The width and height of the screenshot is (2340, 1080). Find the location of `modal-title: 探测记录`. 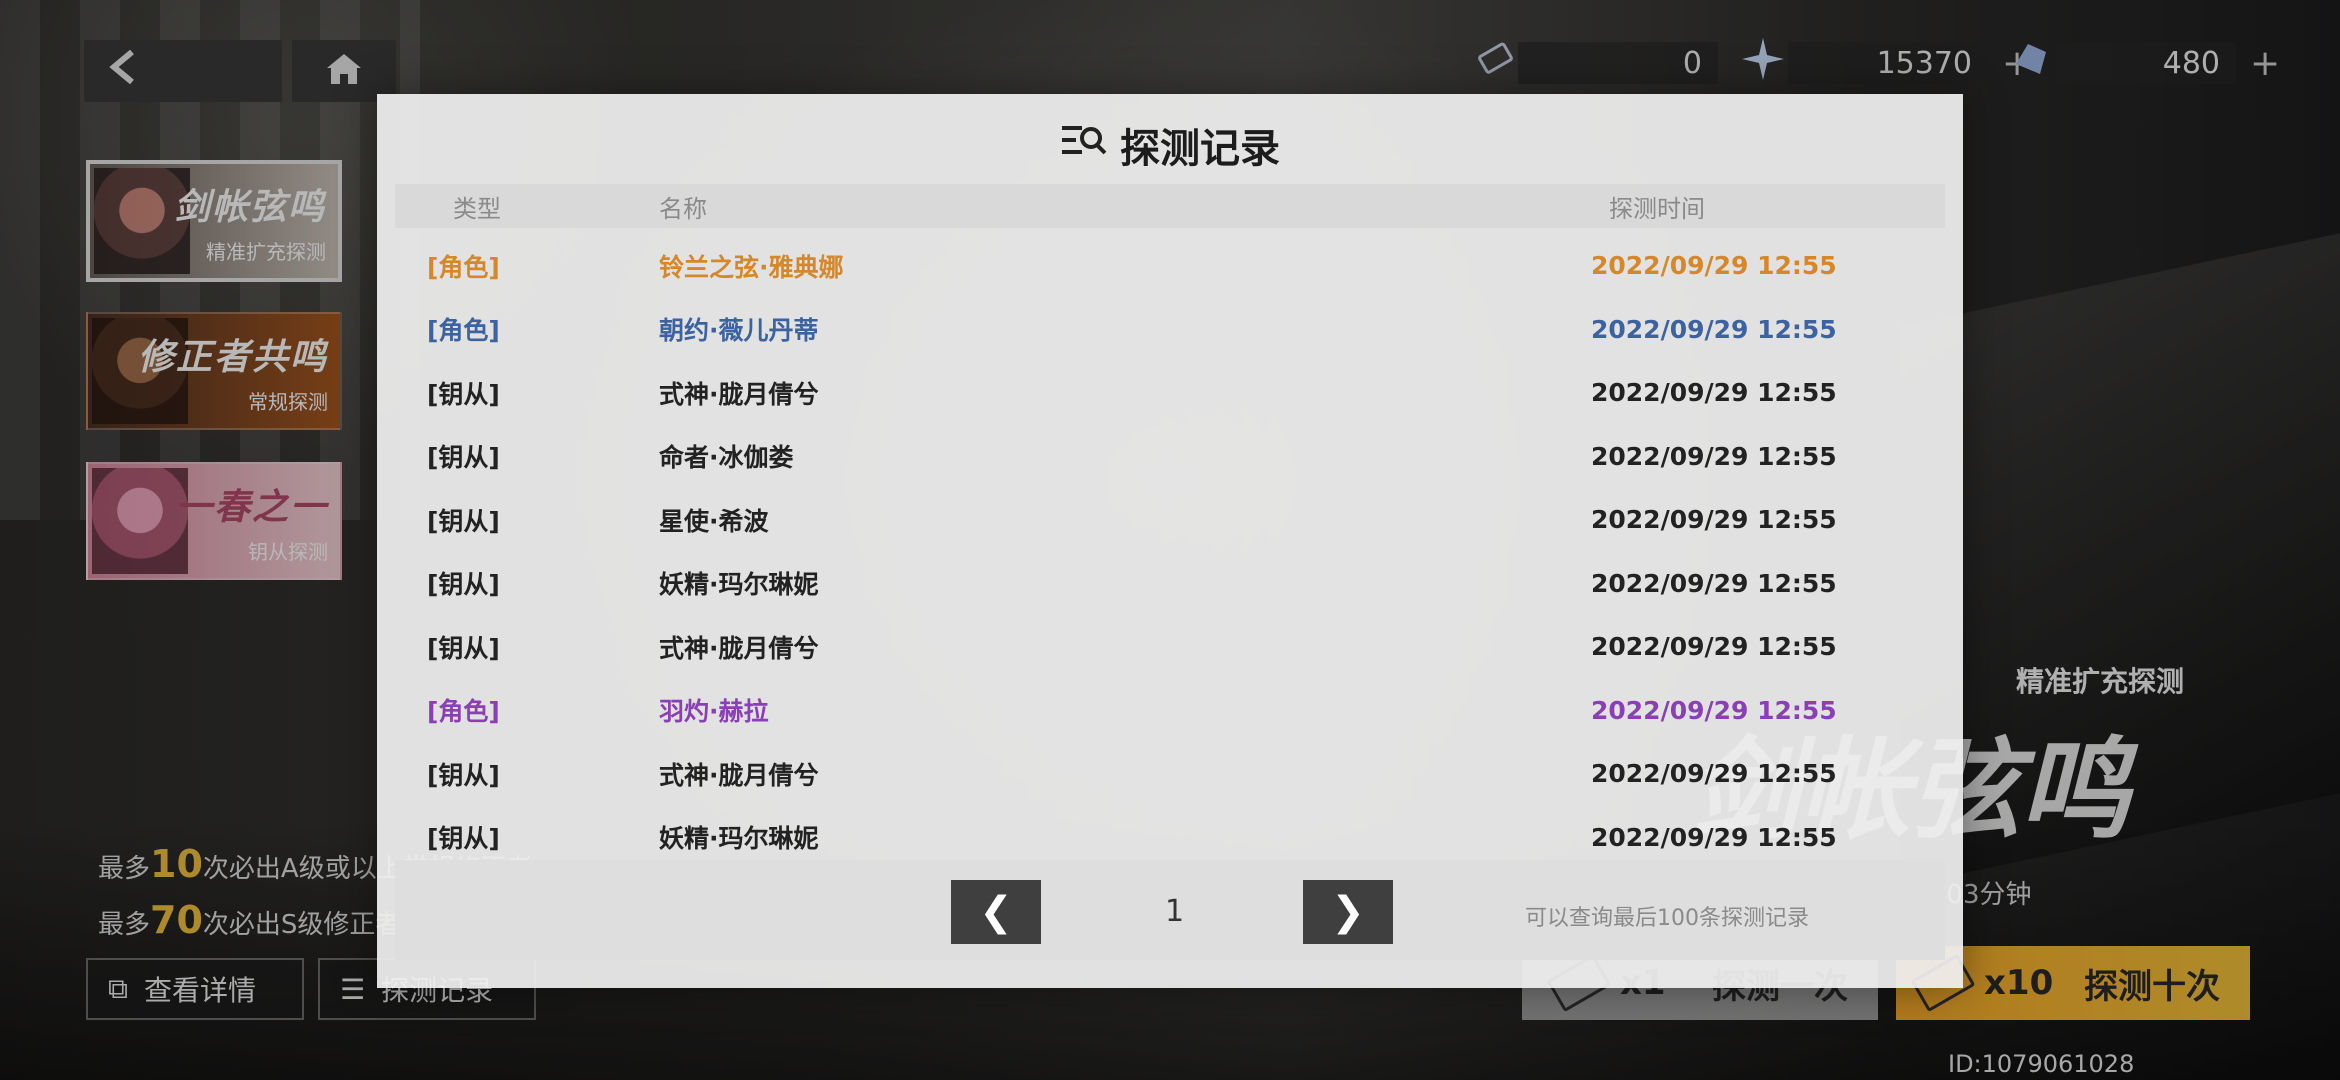

modal-title: 探测记录 is located at coordinates (1170, 145).